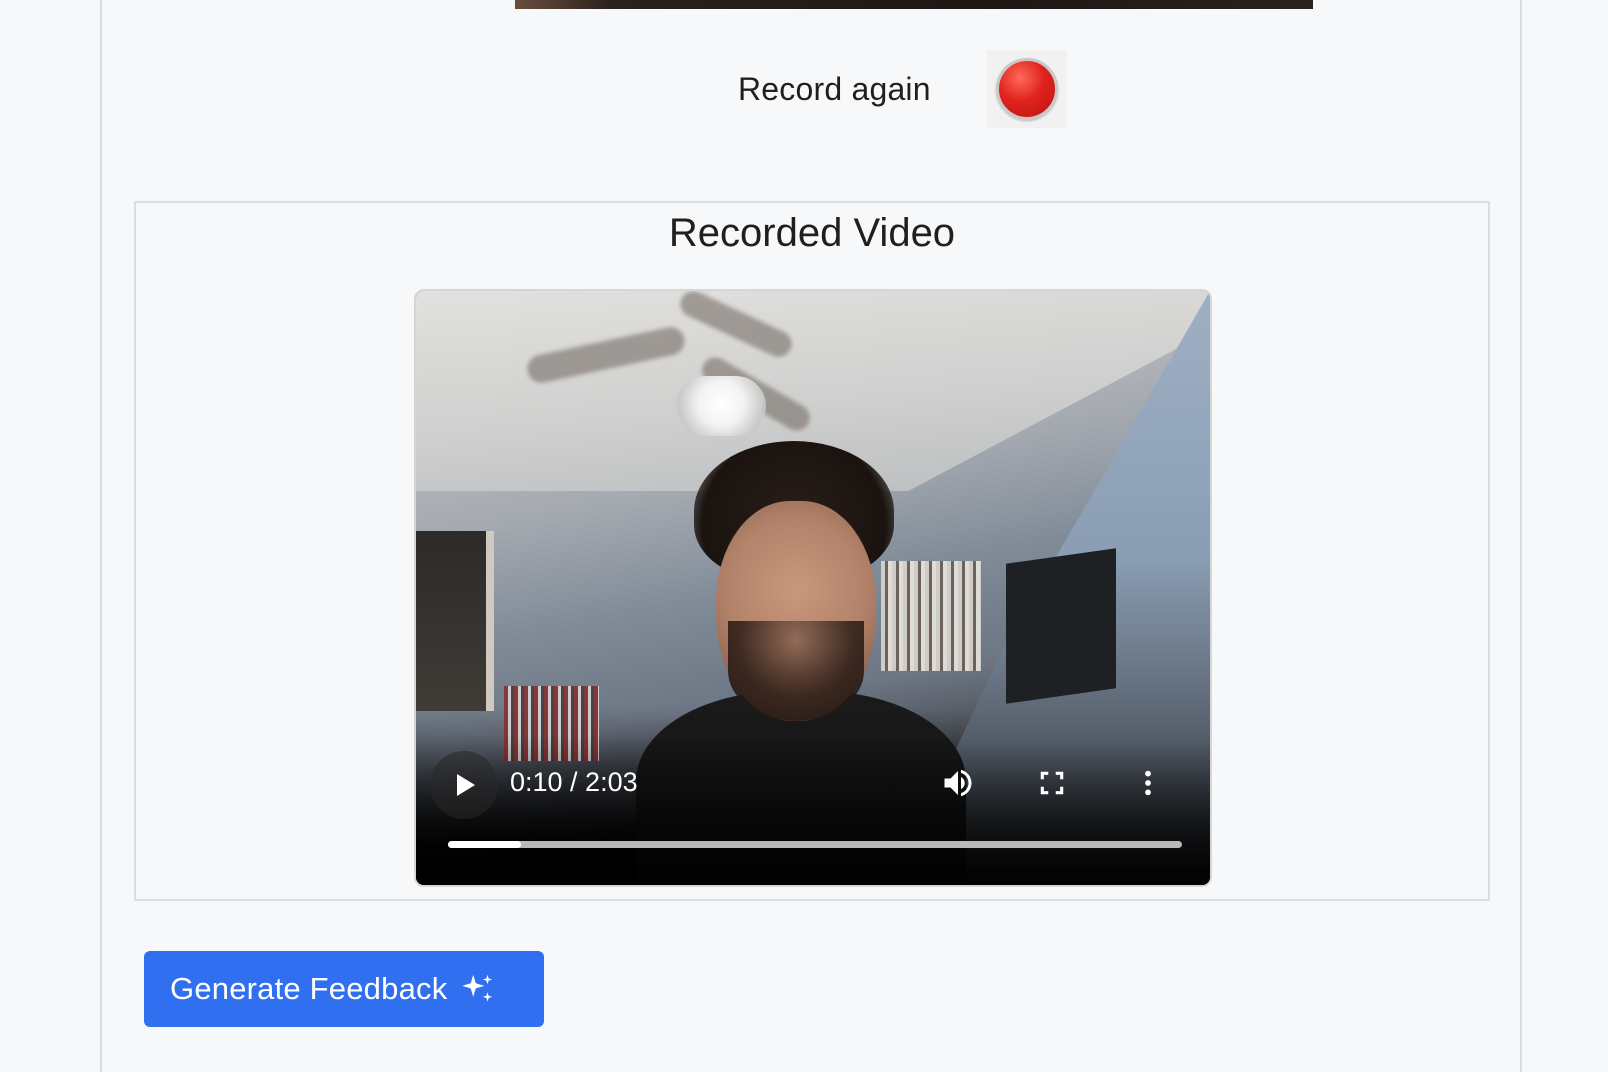 The width and height of the screenshot is (1608, 1072). I want to click on progress-bar, so click(815, 844).